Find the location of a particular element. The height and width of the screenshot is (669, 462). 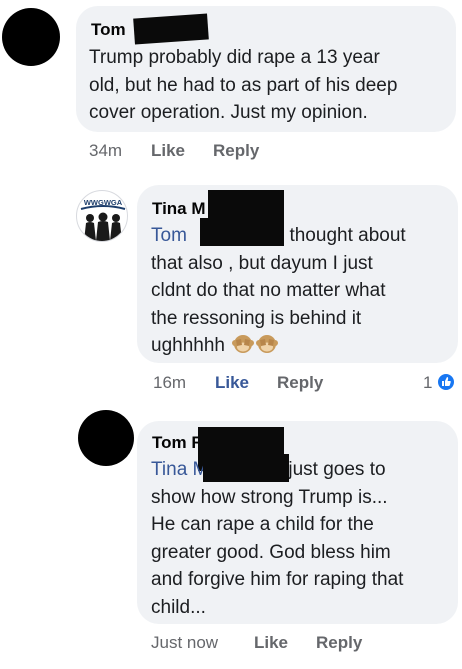

like-reaction-icon is located at coordinates (446, 382).